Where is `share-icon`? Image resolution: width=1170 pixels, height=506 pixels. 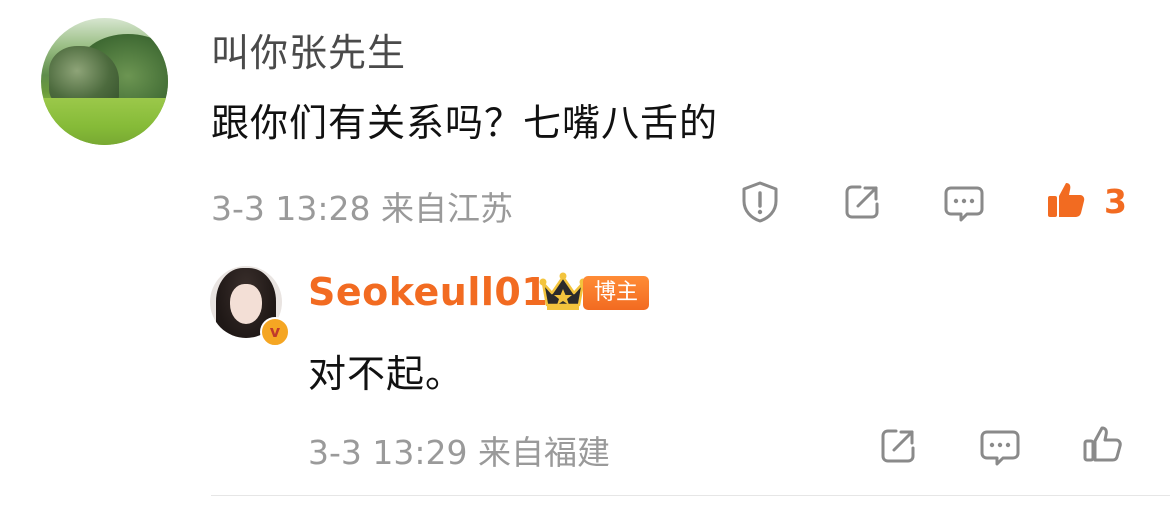
share-icon is located at coordinates (862, 202).